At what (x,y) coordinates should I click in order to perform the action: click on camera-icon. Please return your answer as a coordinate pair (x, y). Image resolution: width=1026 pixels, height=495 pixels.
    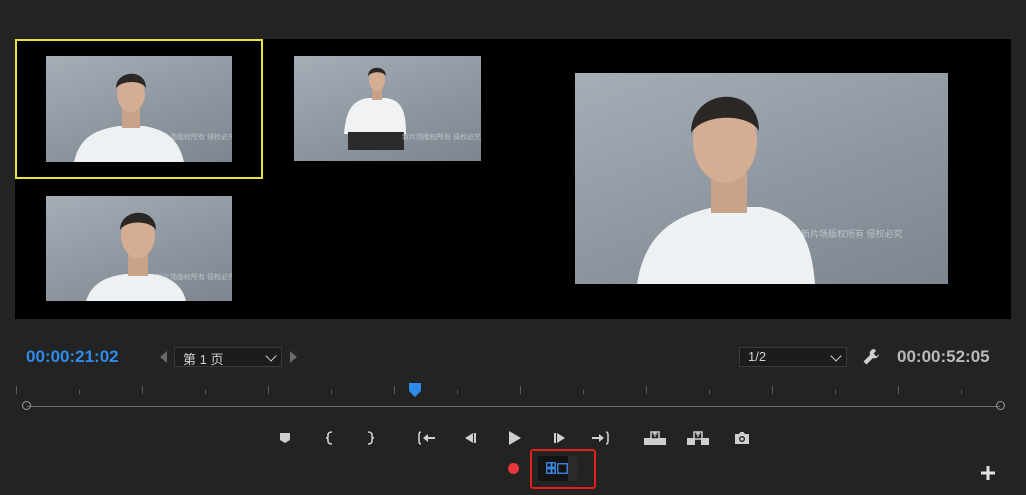
    Looking at the image, I should click on (742, 438).